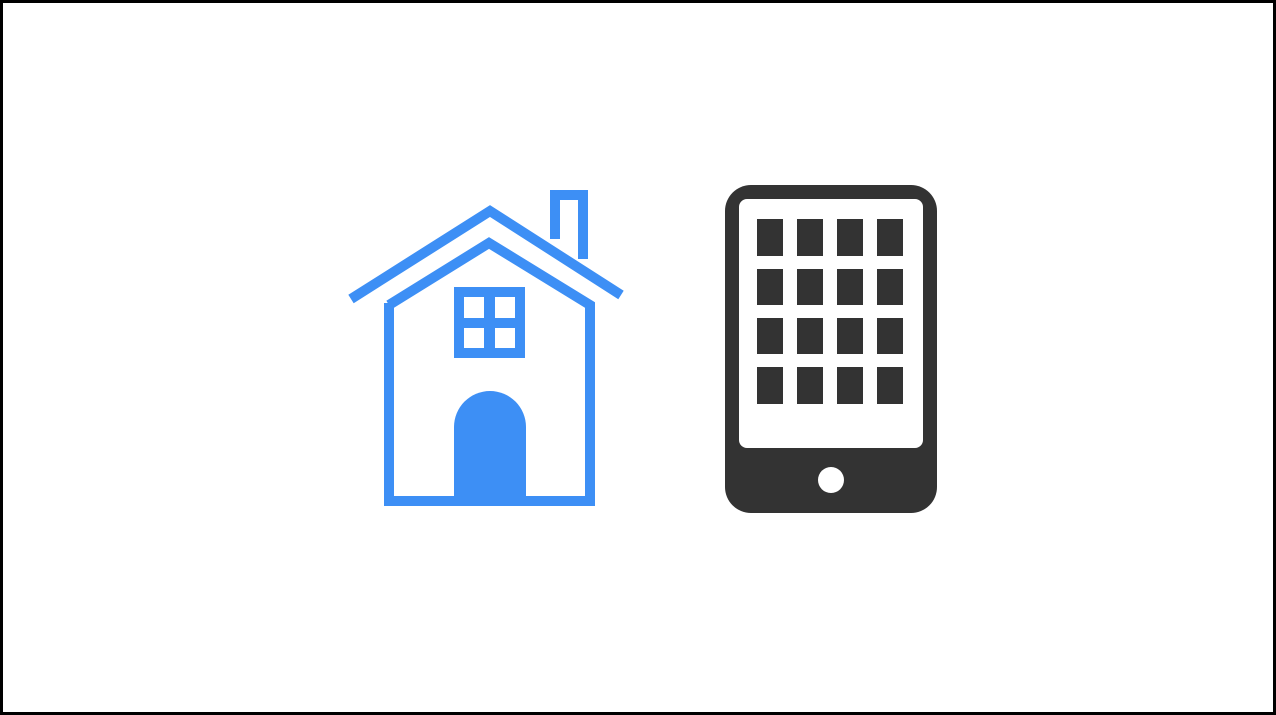 Image resolution: width=1276 pixels, height=715 pixels. Describe the element at coordinates (489, 322) in the screenshot. I see `house-window` at that location.